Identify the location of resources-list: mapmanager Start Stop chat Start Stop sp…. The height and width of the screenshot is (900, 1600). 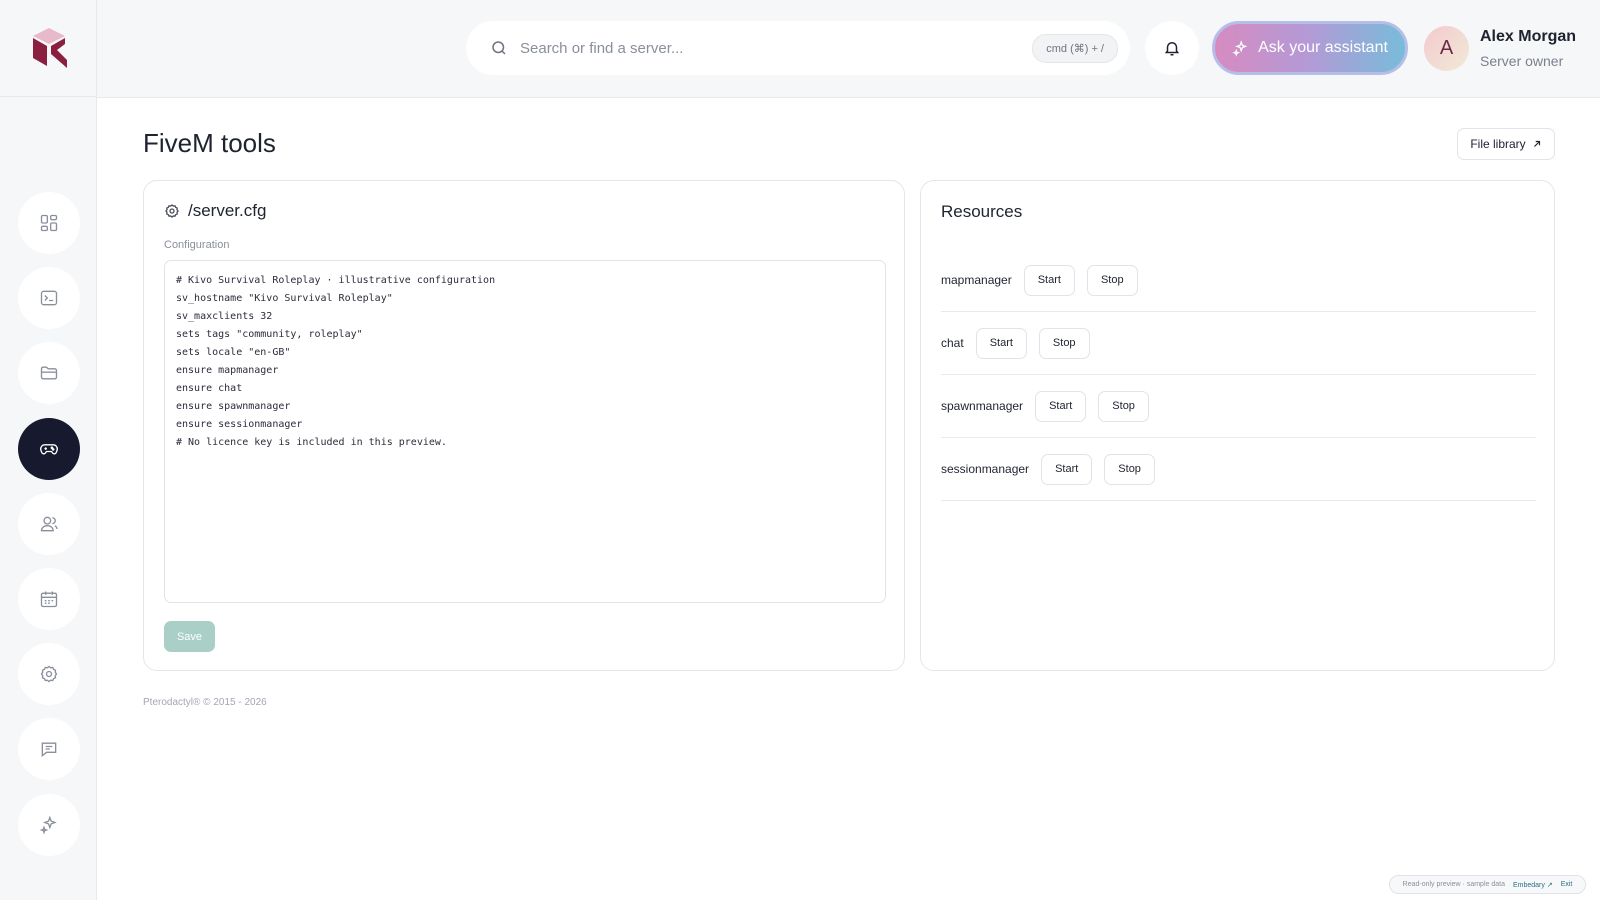
(1238, 375).